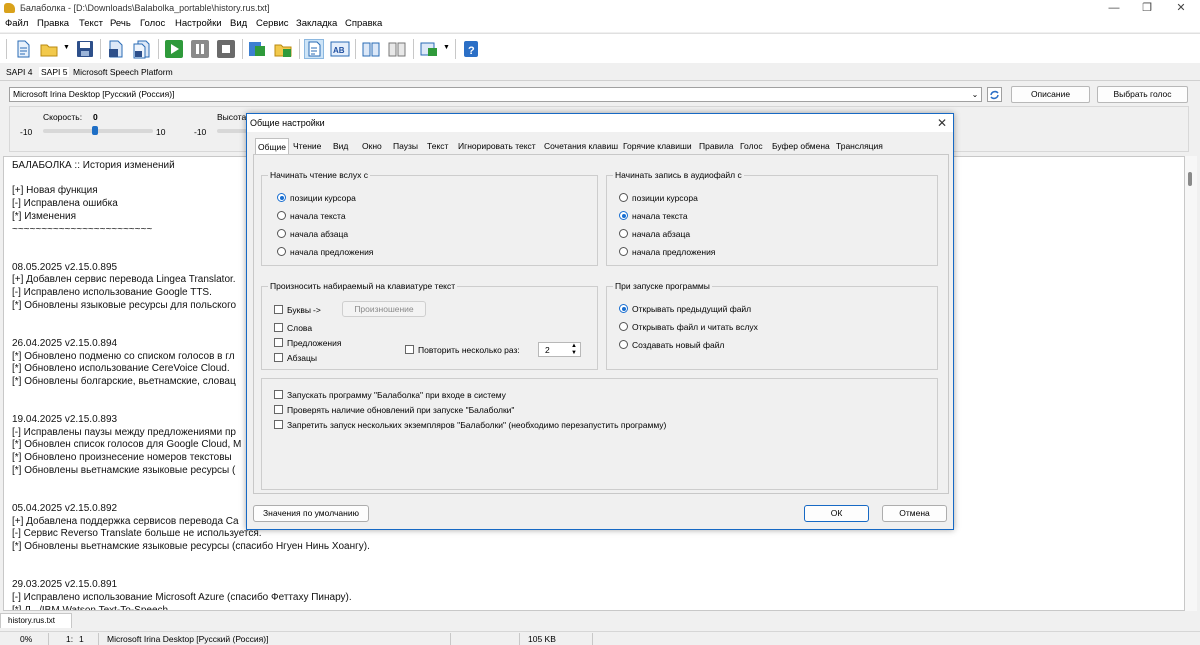 The width and height of the screenshot is (1200, 645). What do you see at coordinates (340, 49) in the screenshot?
I see `spell-check-icon: AB` at bounding box center [340, 49].